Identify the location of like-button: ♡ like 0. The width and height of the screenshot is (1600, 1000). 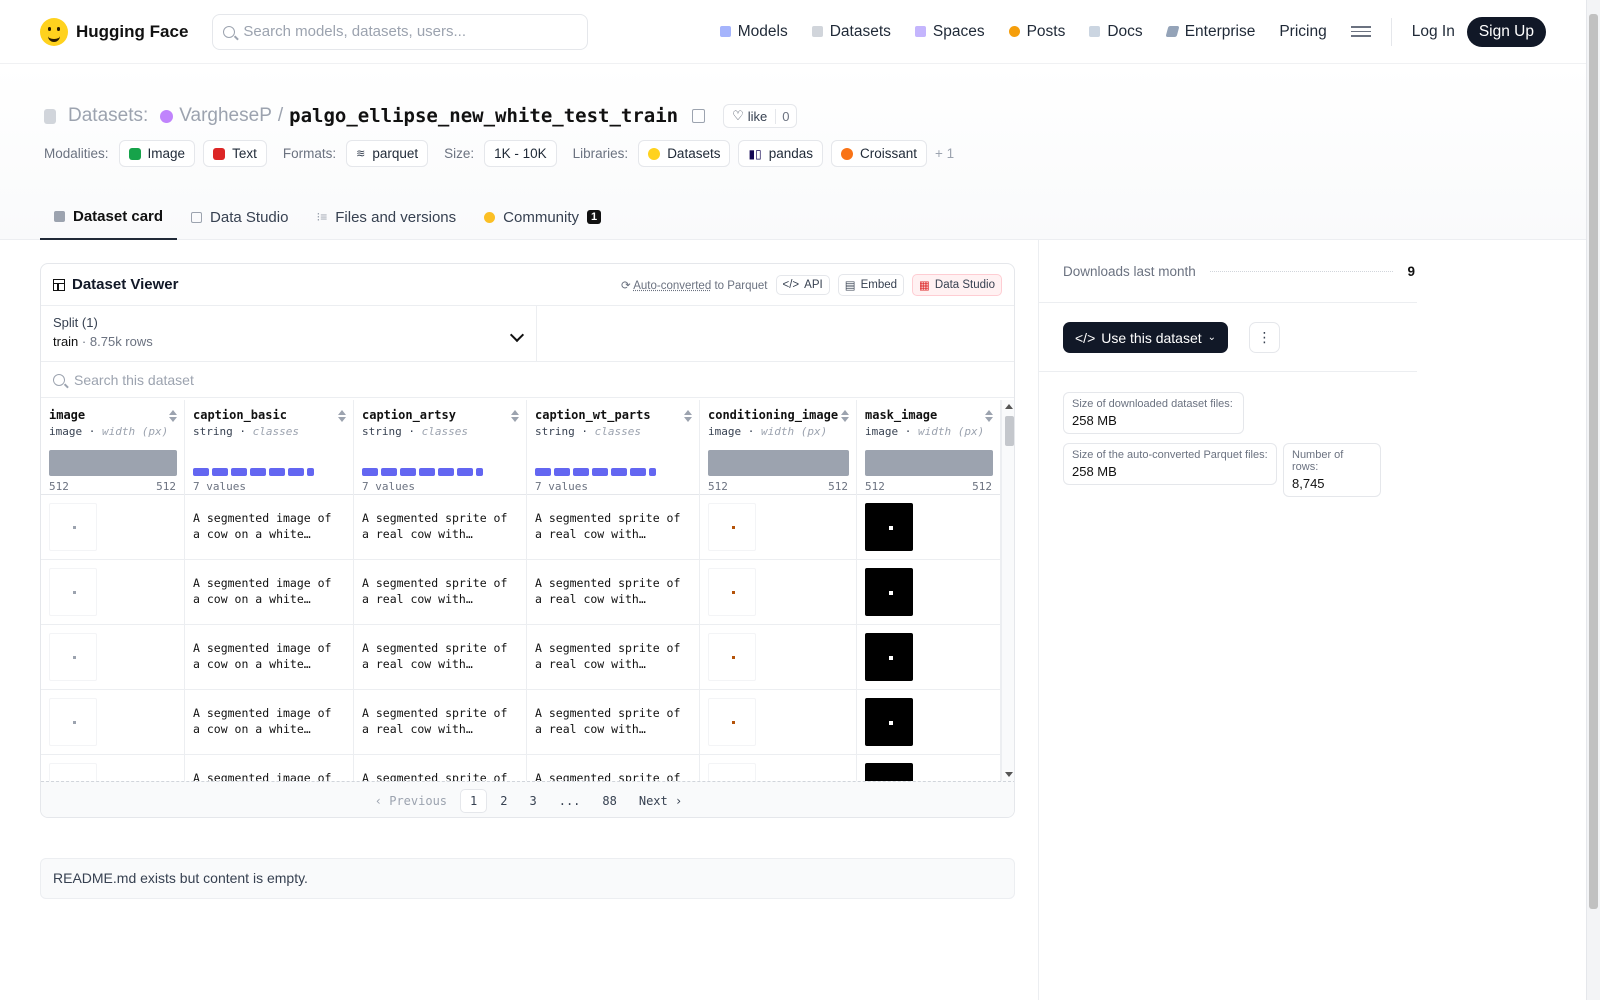
(760, 116).